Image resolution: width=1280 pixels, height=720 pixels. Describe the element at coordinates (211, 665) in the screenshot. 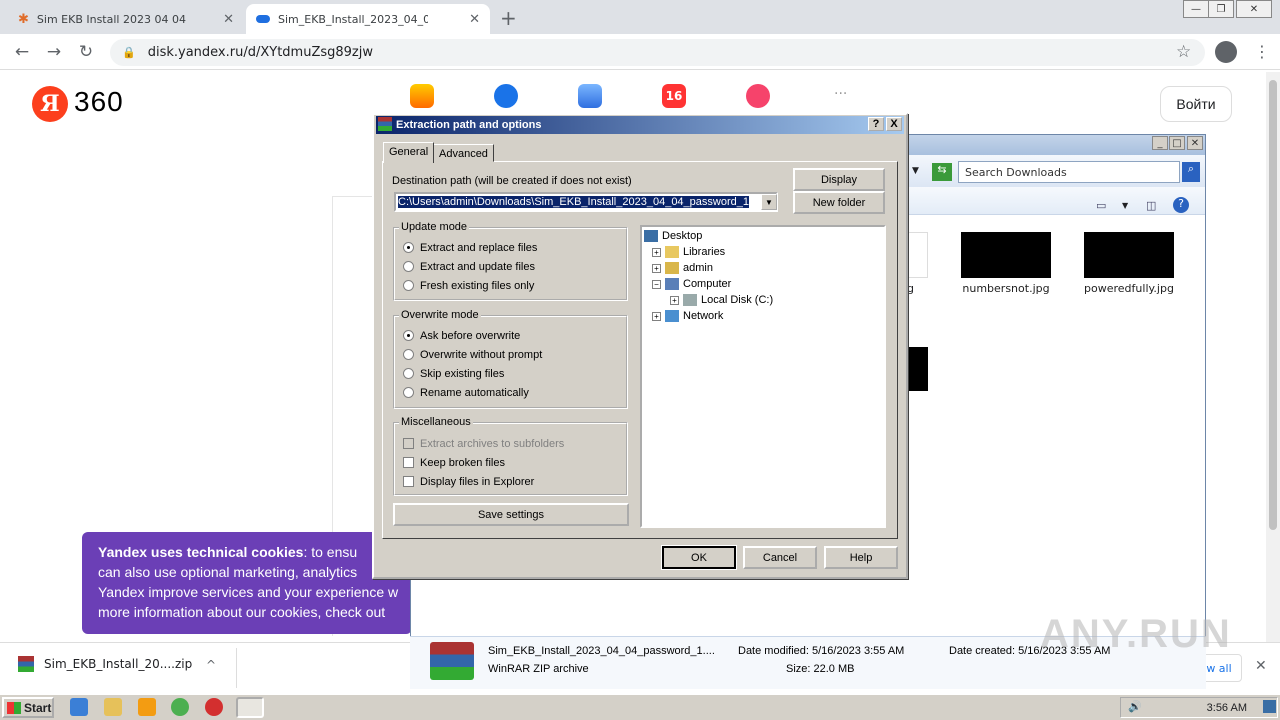

I see `download-chevron-icon: ^` at that location.